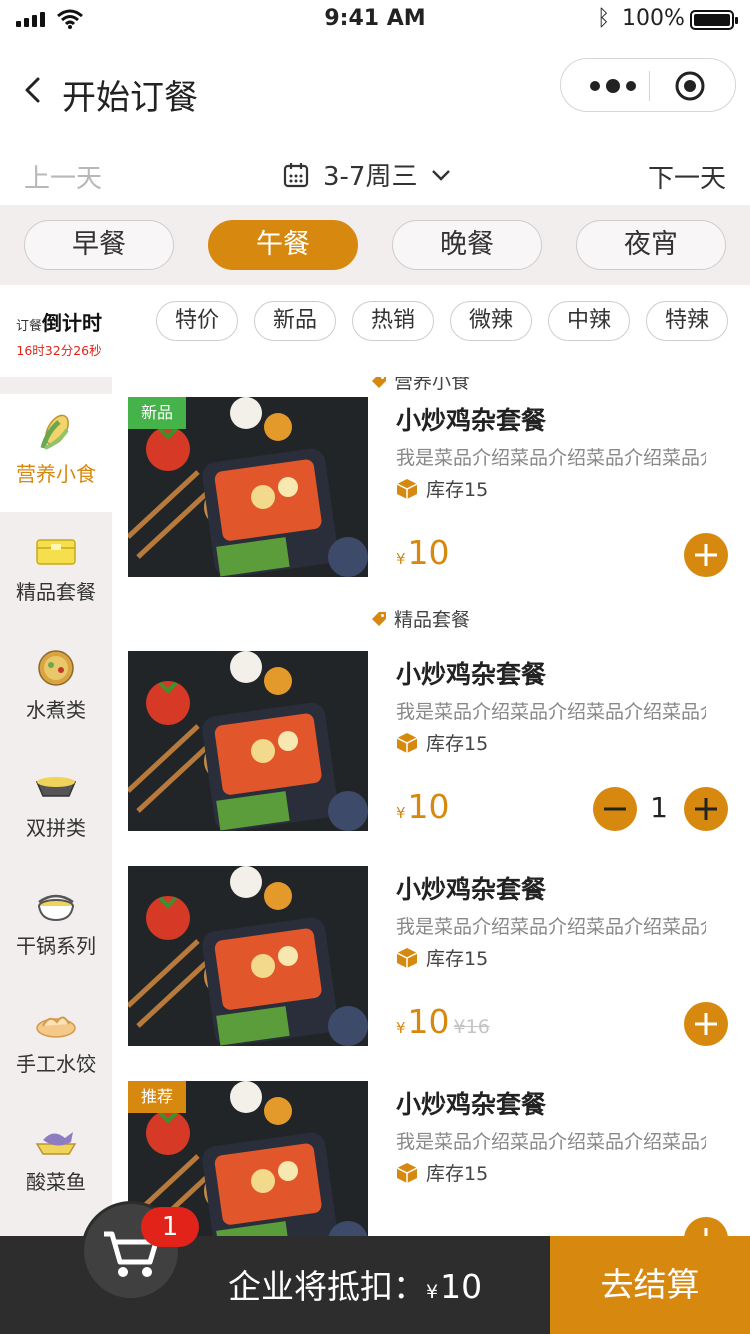 The height and width of the screenshot is (1334, 750). I want to click on sidebar-item-label: 酸菜鱼, so click(56, 1182).